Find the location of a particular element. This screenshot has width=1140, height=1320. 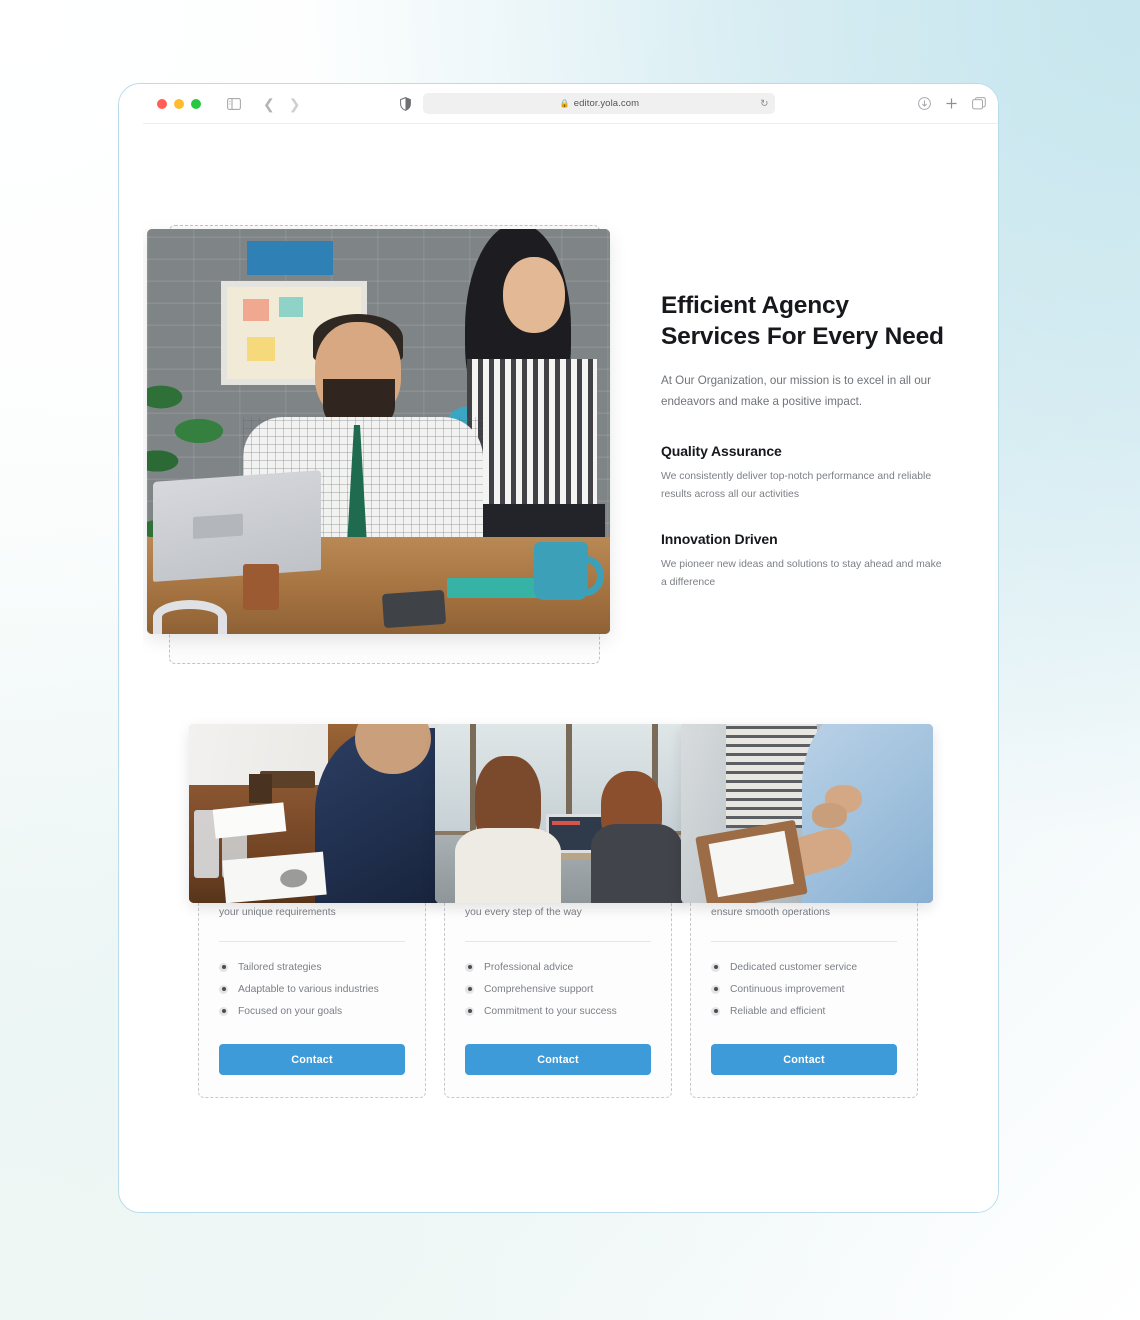

hand is located at coordinates (830, 815).